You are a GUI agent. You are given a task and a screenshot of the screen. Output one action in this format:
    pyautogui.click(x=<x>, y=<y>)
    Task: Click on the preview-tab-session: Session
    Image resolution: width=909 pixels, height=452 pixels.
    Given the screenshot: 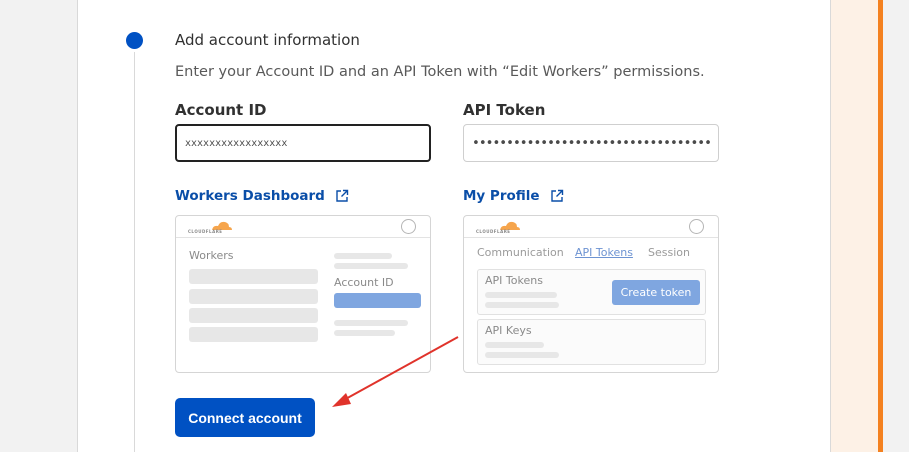 What is the action you would take?
    pyautogui.click(x=669, y=252)
    